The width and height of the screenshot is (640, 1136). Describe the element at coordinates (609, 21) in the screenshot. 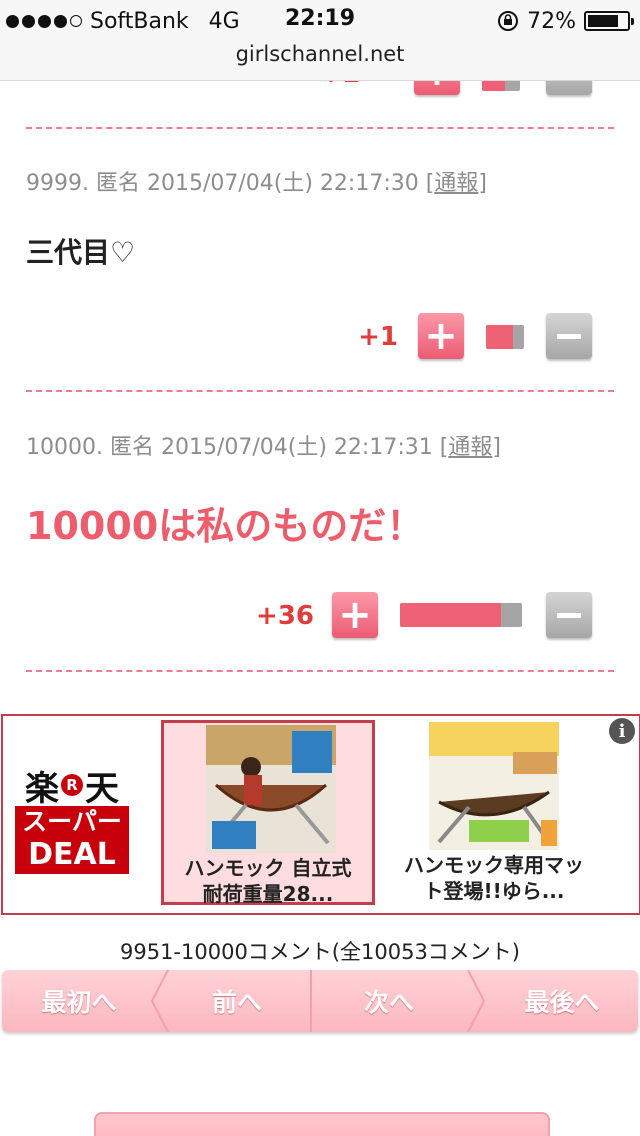

I see `battery-icon` at that location.